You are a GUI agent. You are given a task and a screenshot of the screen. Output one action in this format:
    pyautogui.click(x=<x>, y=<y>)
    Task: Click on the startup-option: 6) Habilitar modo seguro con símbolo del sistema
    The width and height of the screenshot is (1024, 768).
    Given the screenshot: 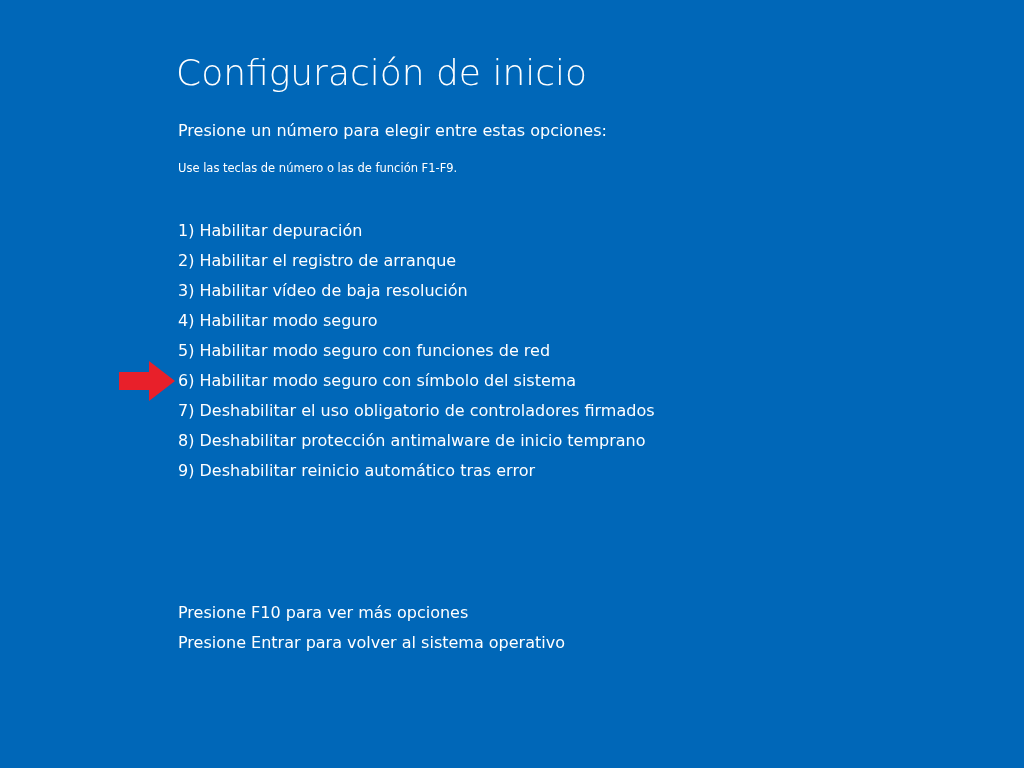 What is the action you would take?
    pyautogui.click(x=377, y=380)
    